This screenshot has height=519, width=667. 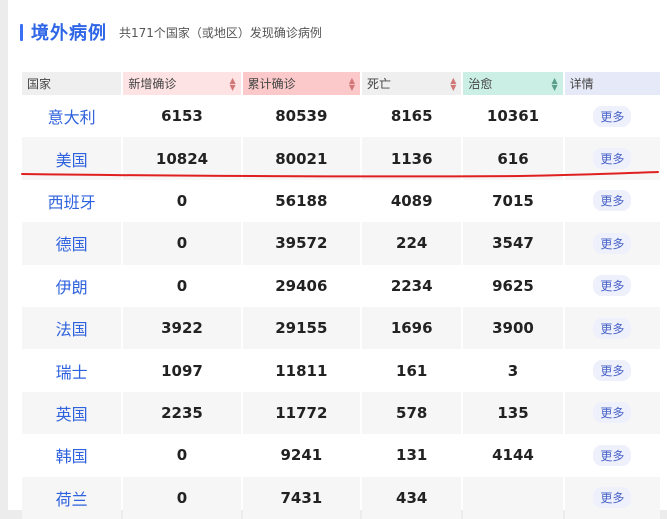 I want to click on total-confirmed-cell: 39572, so click(x=301, y=243).